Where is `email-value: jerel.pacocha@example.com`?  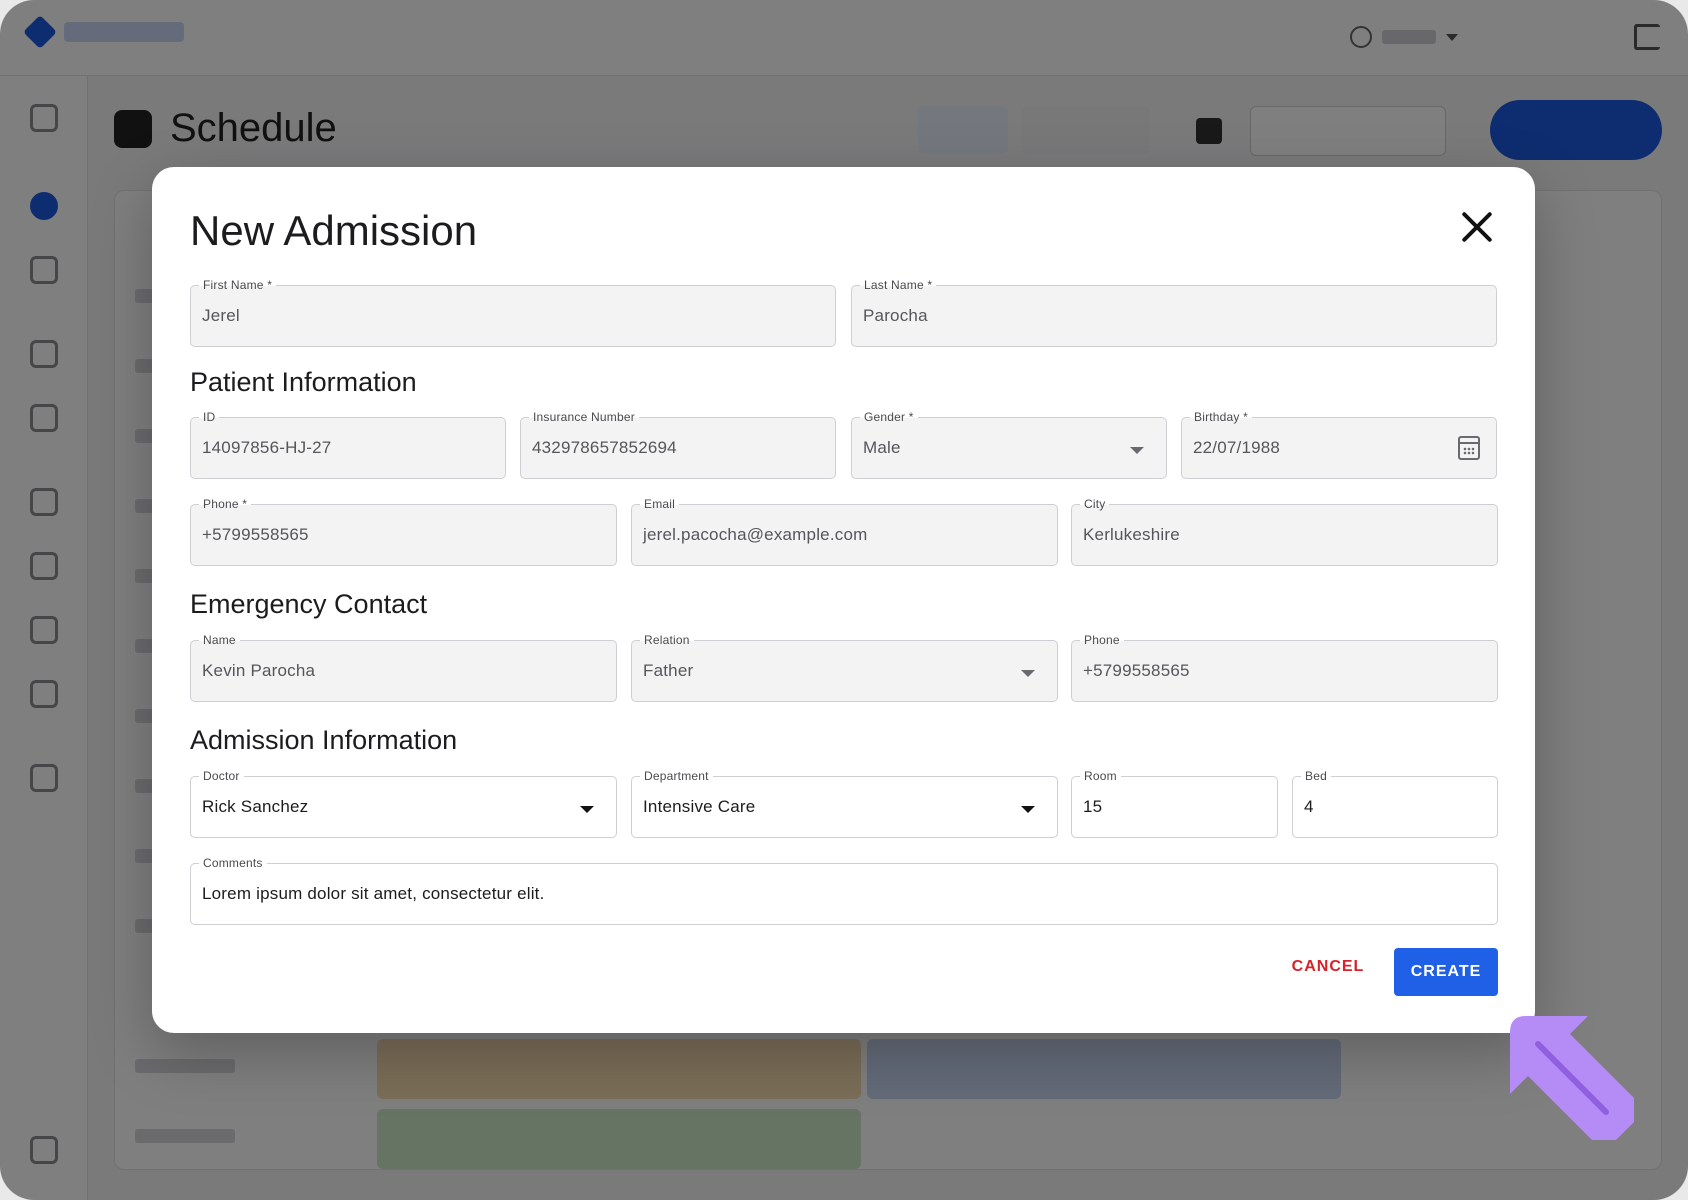
email-value: jerel.pacocha@example.com is located at coordinates (755, 534).